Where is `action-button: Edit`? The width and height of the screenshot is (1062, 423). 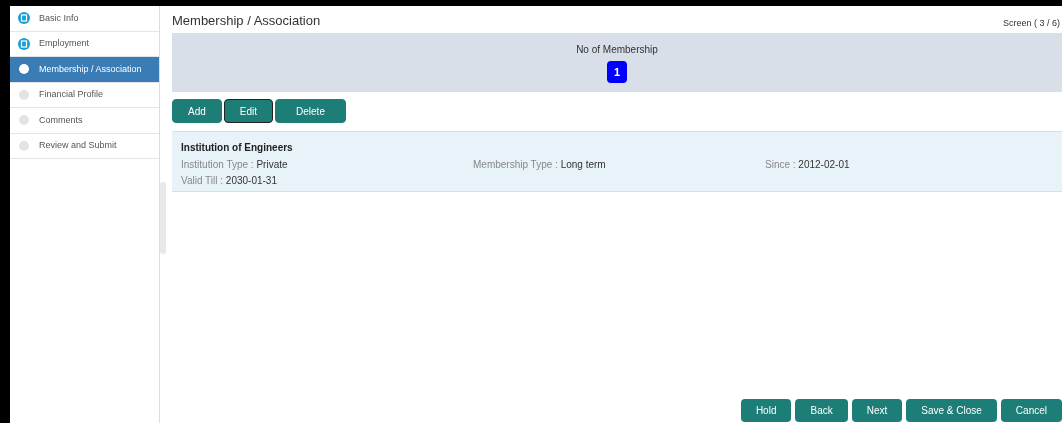 action-button: Edit is located at coordinates (248, 111).